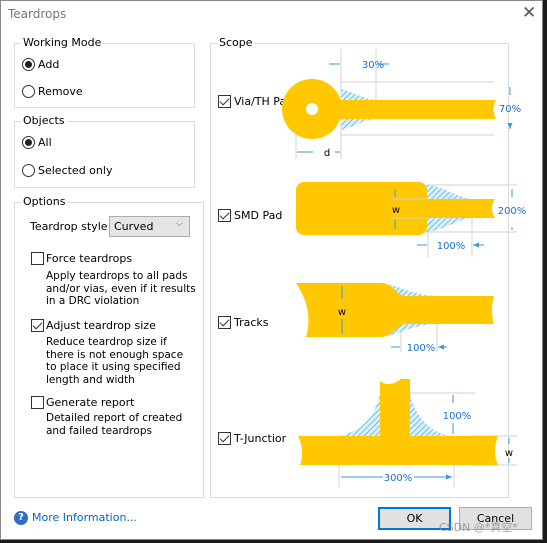 This screenshot has width=547, height=543. I want to click on via-diagram, so click(389, 109).